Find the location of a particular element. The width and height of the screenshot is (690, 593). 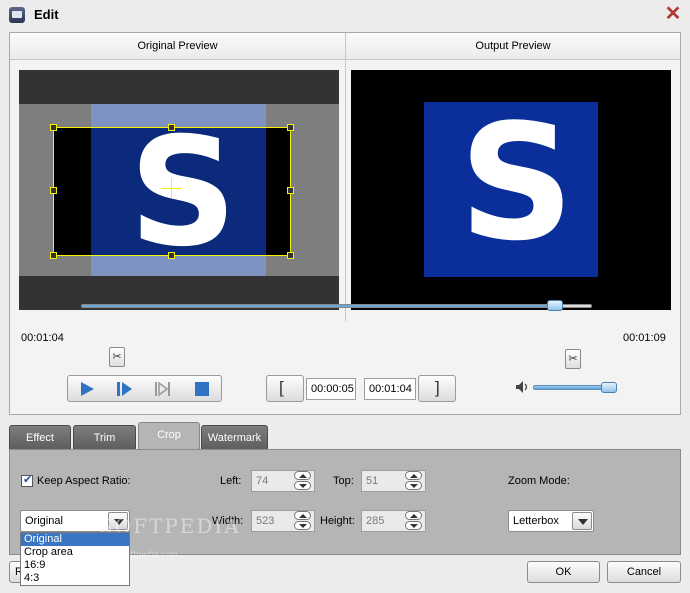

set-end-button: ] is located at coordinates (437, 388).